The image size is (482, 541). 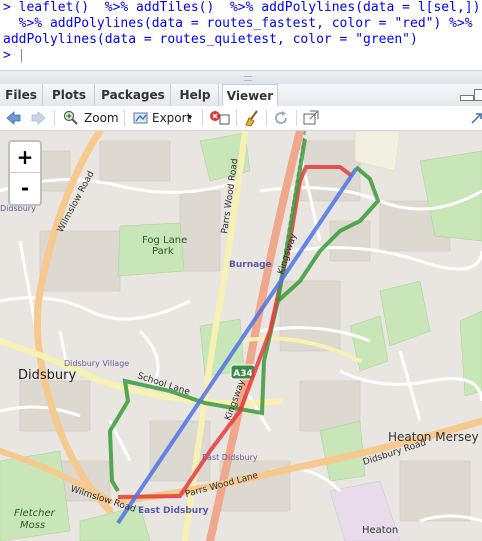 I want to click on console-prompt: >, so click(x=7, y=55).